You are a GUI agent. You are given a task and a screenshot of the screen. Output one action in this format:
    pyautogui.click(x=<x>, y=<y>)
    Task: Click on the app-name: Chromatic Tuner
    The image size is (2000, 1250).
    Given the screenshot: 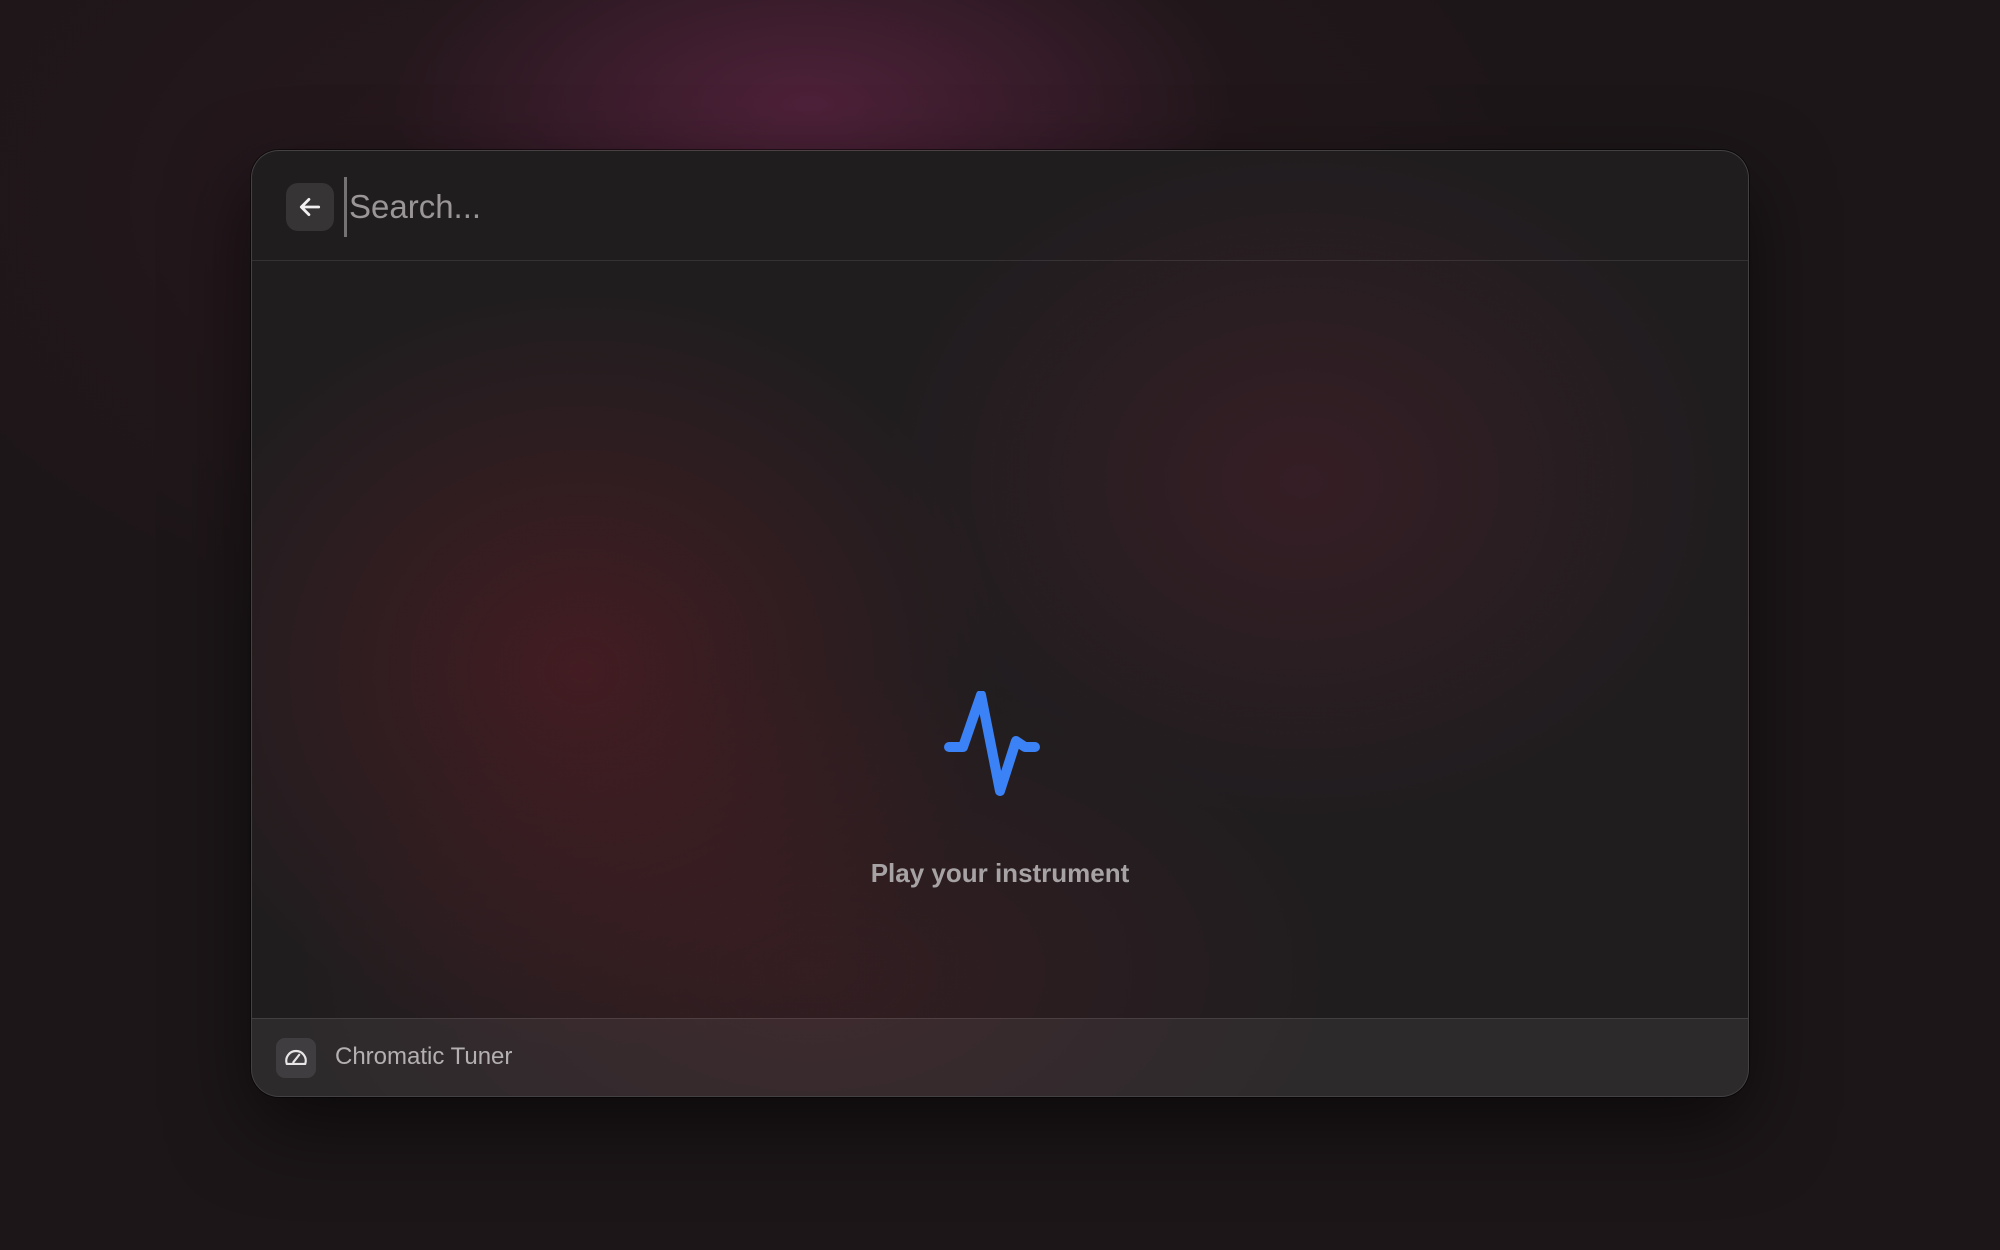 What is the action you would take?
    pyautogui.click(x=424, y=1056)
    